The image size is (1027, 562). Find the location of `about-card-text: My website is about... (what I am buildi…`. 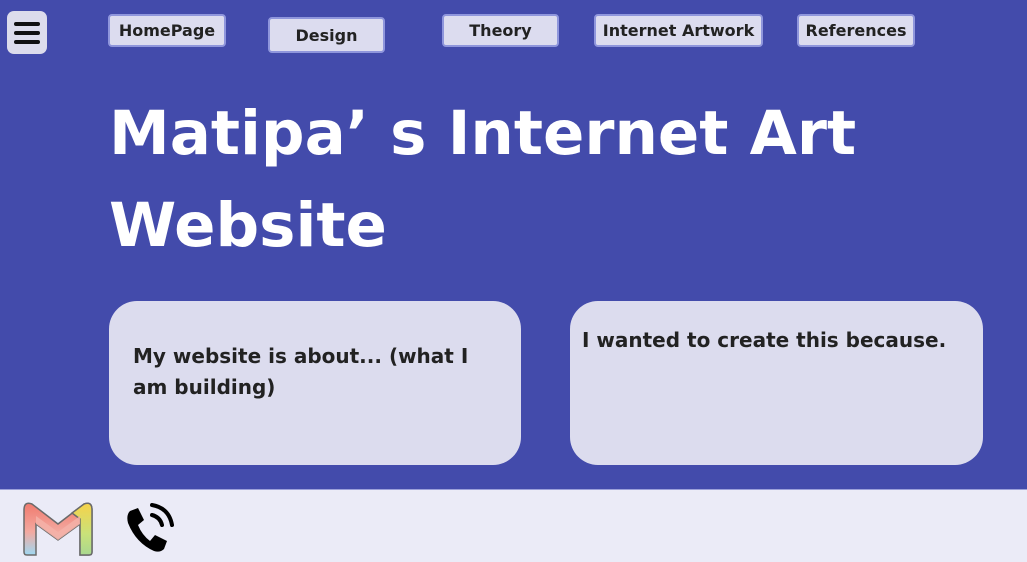

about-card-text: My website is about... (what I am buildi… is located at coordinates (301, 371).